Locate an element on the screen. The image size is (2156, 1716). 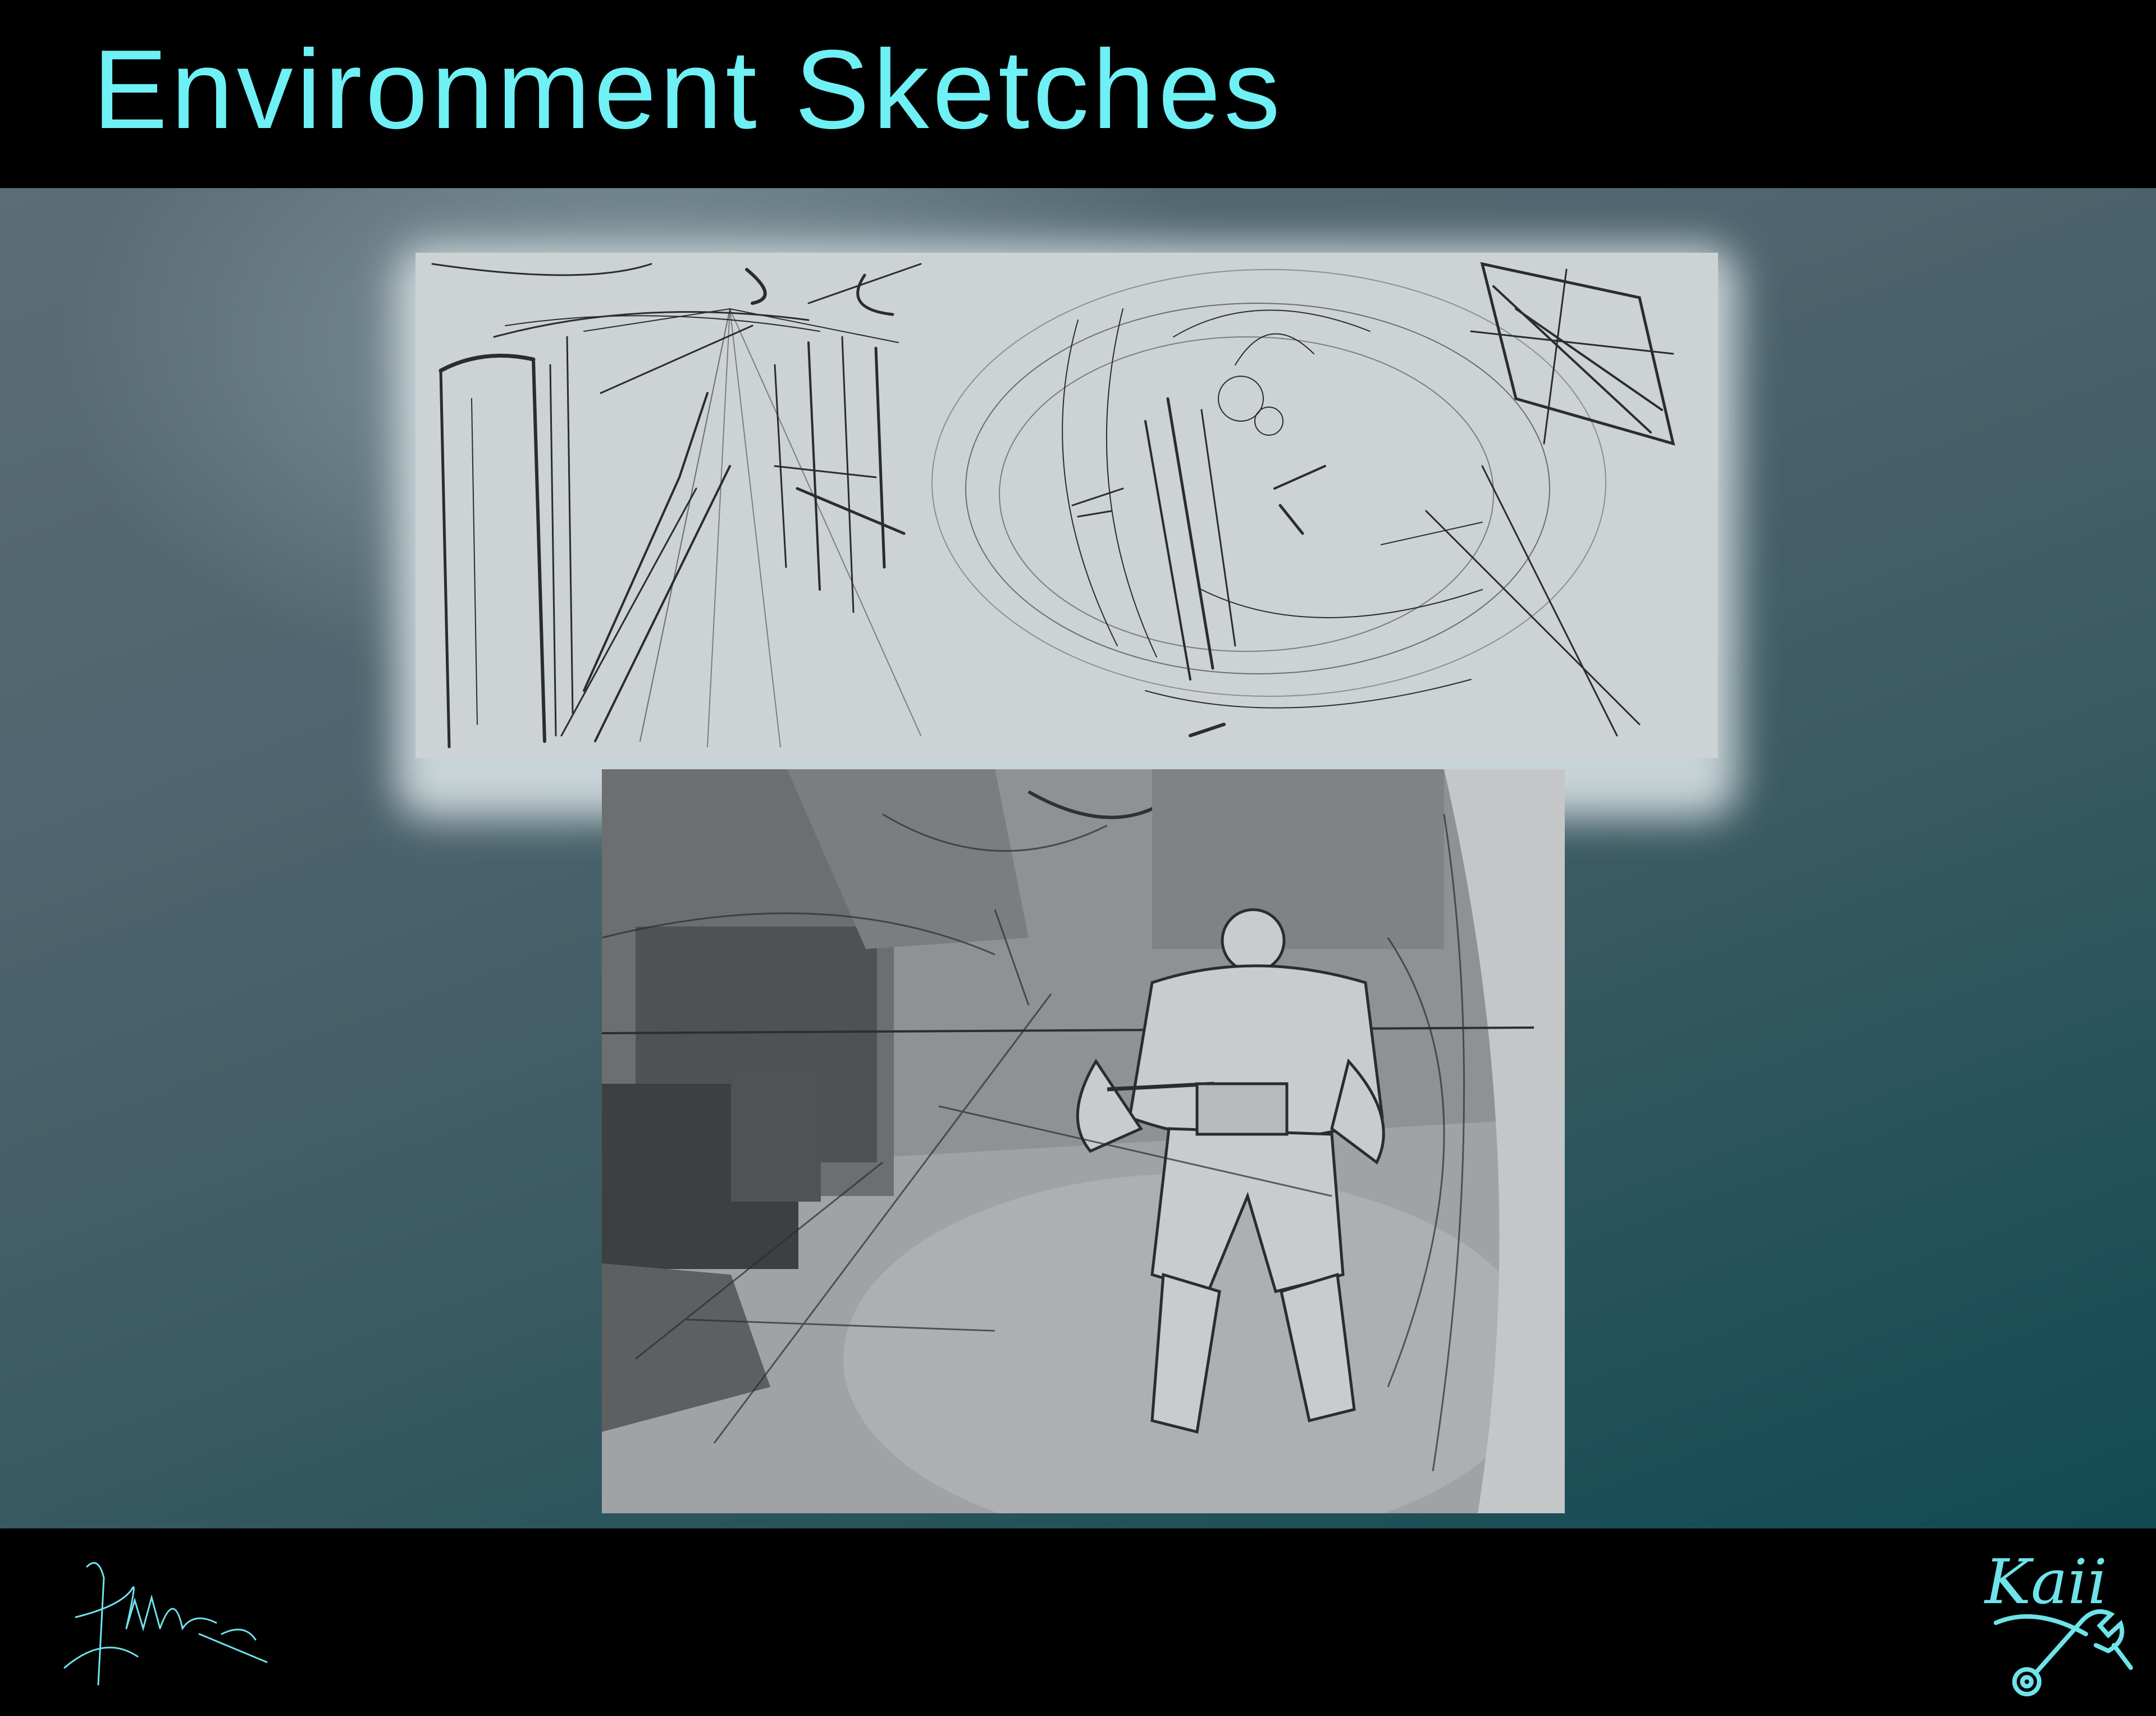
wrench-icon is located at coordinates (2063, 1652).